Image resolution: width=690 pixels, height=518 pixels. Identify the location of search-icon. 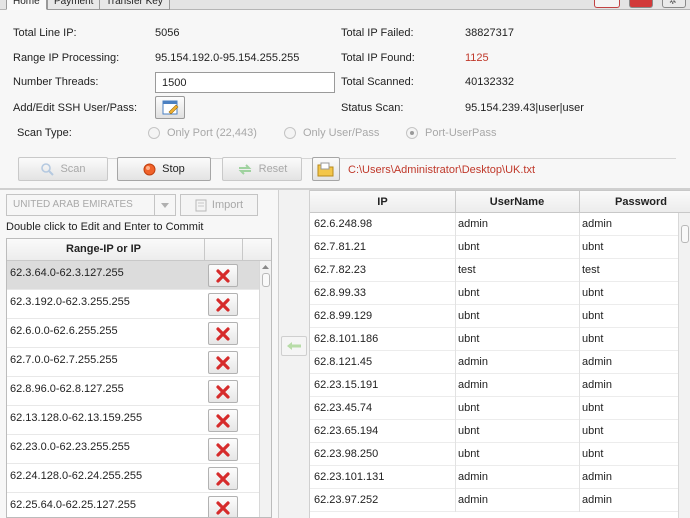
(48, 169).